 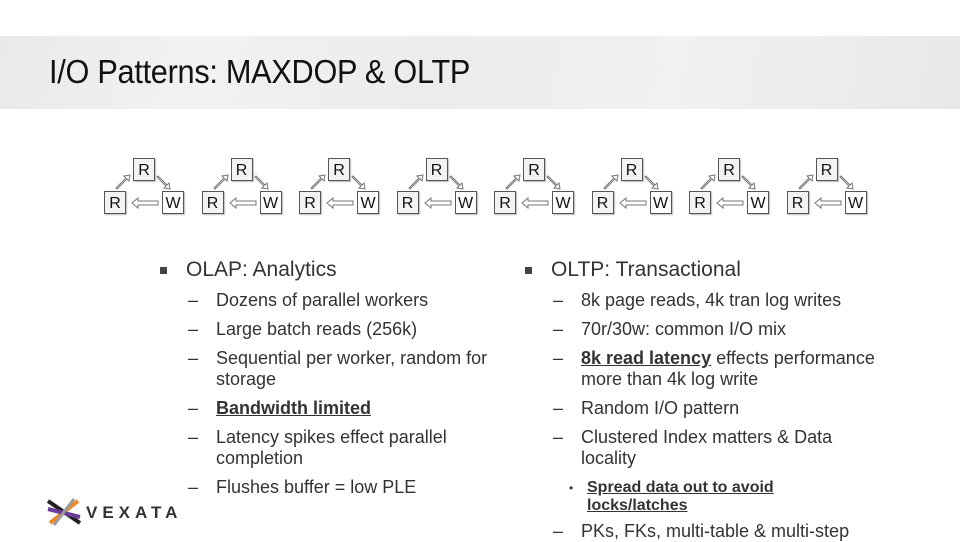 What do you see at coordinates (646, 269) in the screenshot?
I see `oltp-heading-text: OLTP: Transactional` at bounding box center [646, 269].